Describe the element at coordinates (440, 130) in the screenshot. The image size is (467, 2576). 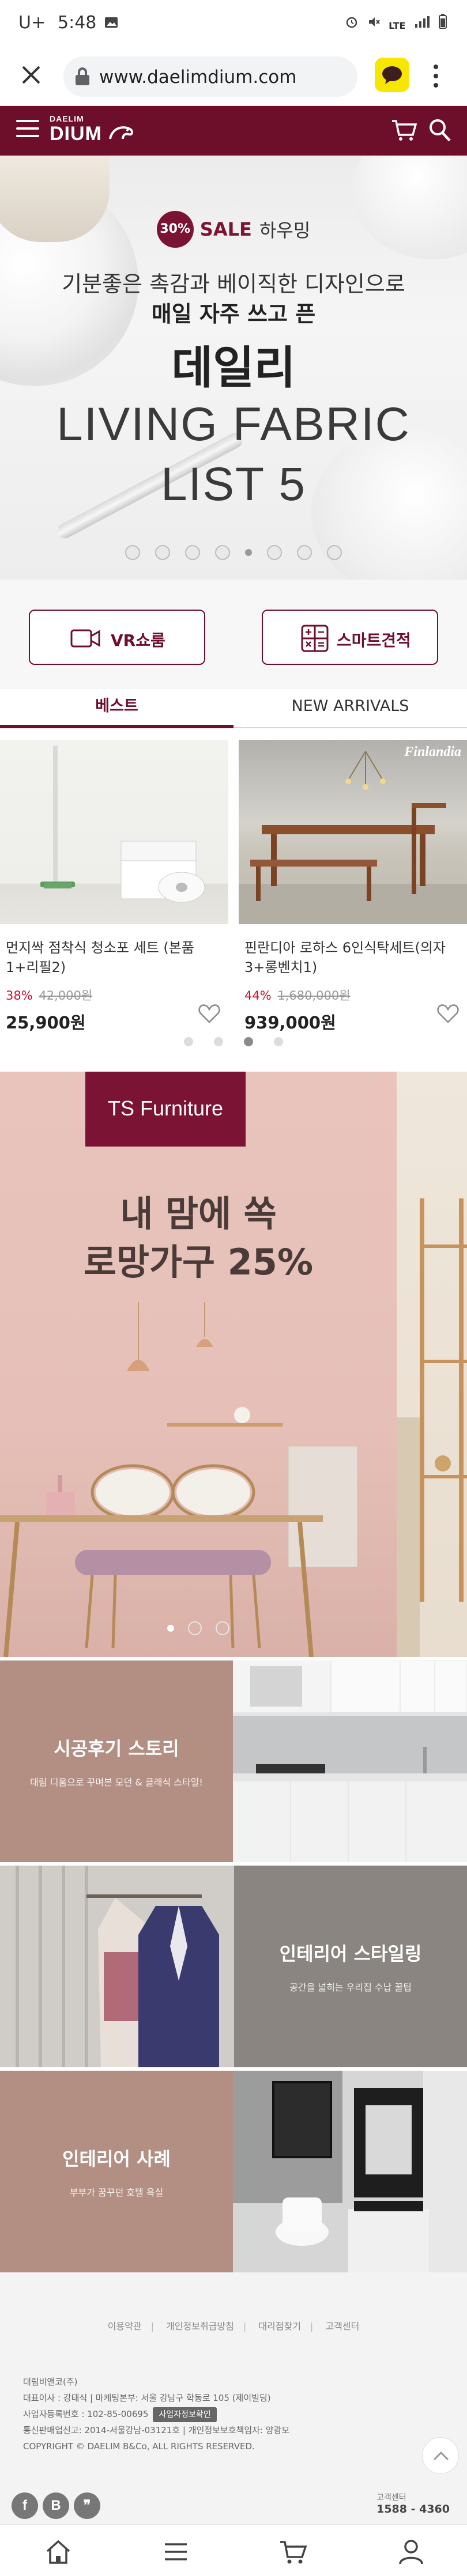
I see `search-icon` at that location.